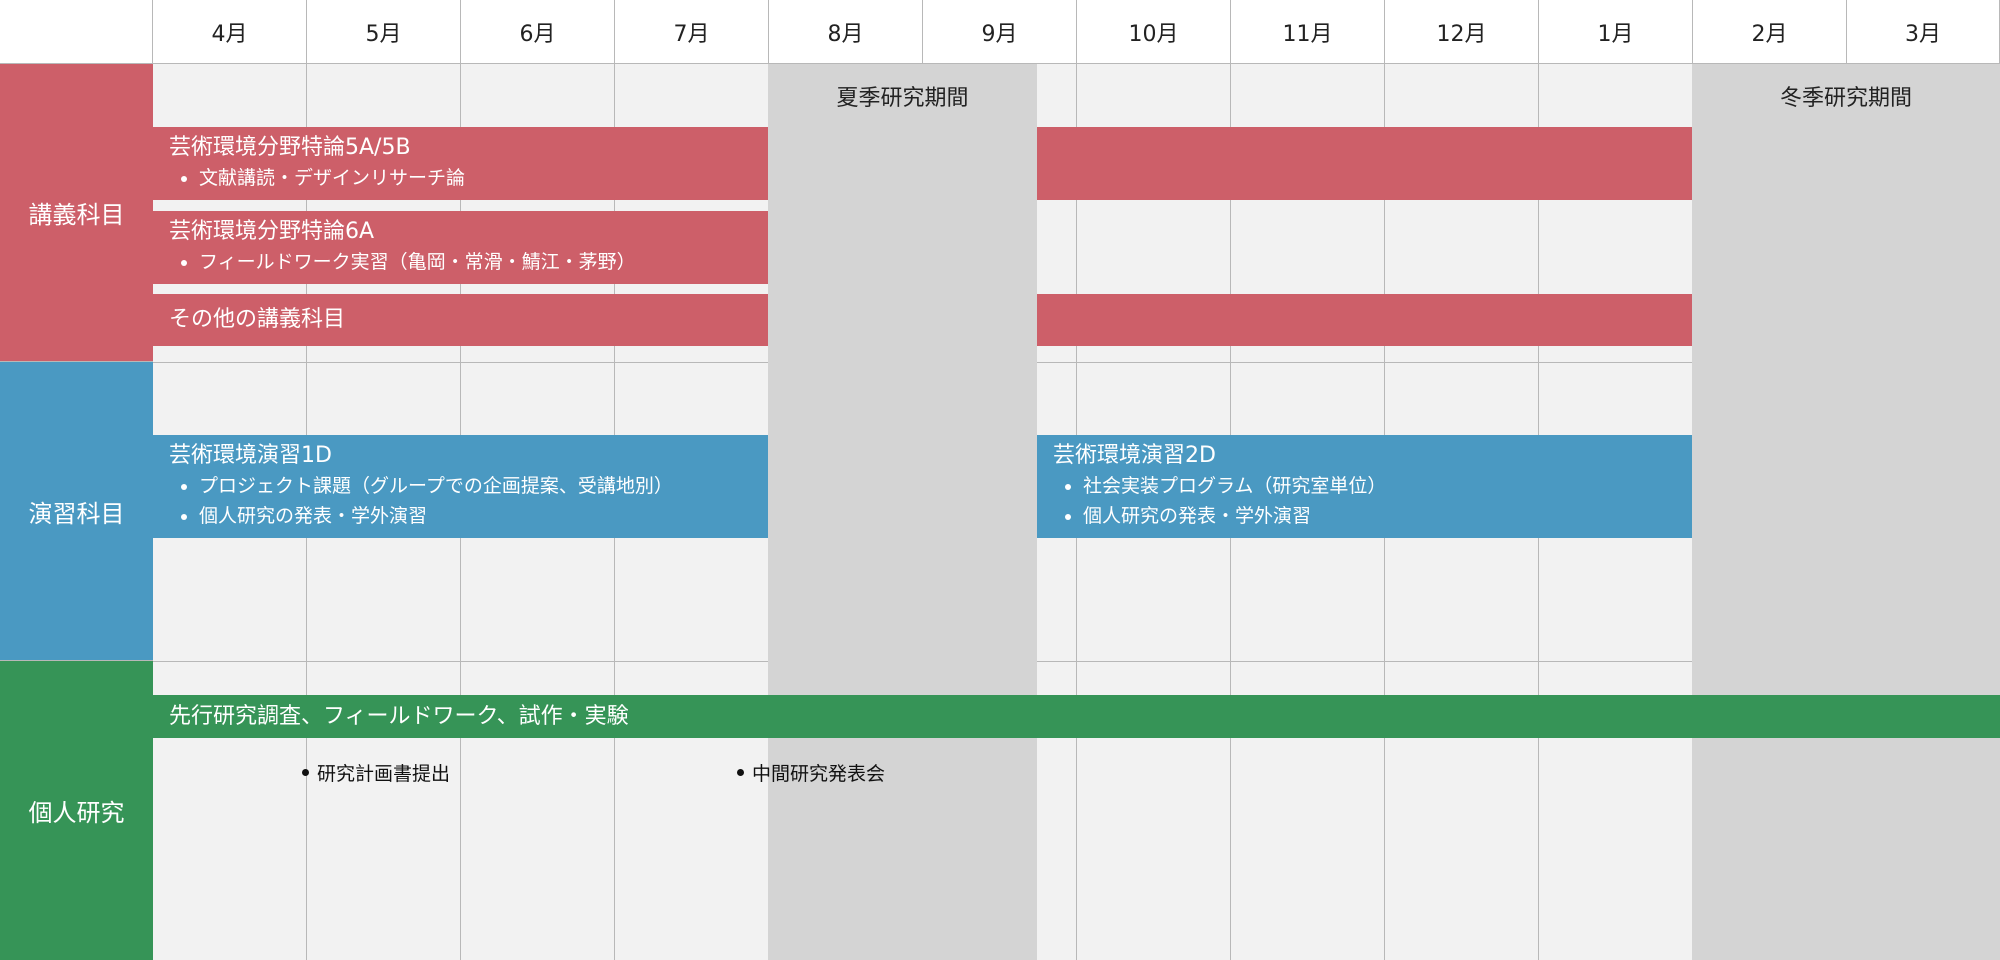 The width and height of the screenshot is (2000, 960). Describe the element at coordinates (1846, 512) in the screenshot. I see `winter-research-period` at that location.